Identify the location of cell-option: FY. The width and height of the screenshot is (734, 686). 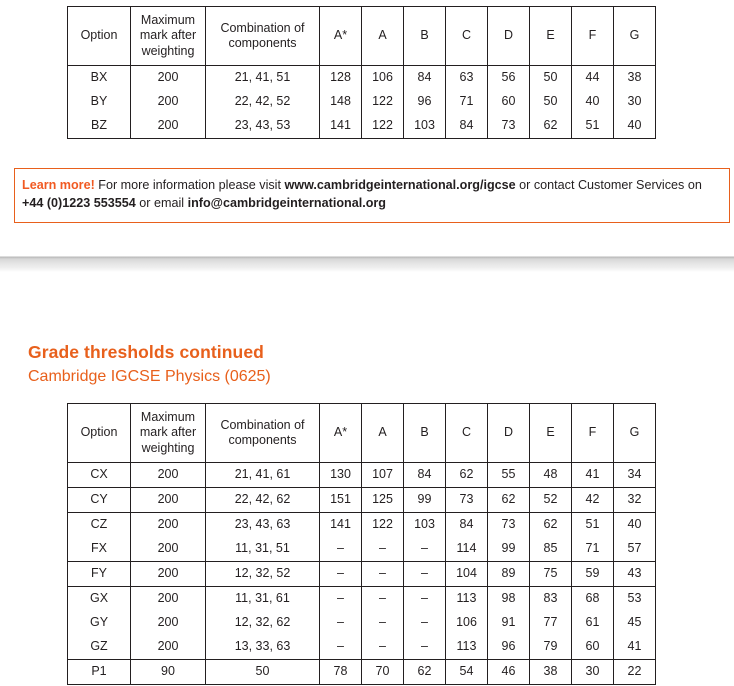
(99, 574).